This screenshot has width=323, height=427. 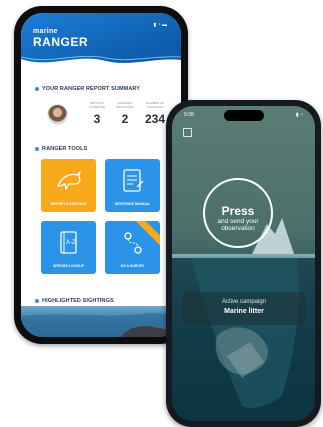 What do you see at coordinates (133, 180) in the screenshot?
I see `manual-icon` at bounding box center [133, 180].